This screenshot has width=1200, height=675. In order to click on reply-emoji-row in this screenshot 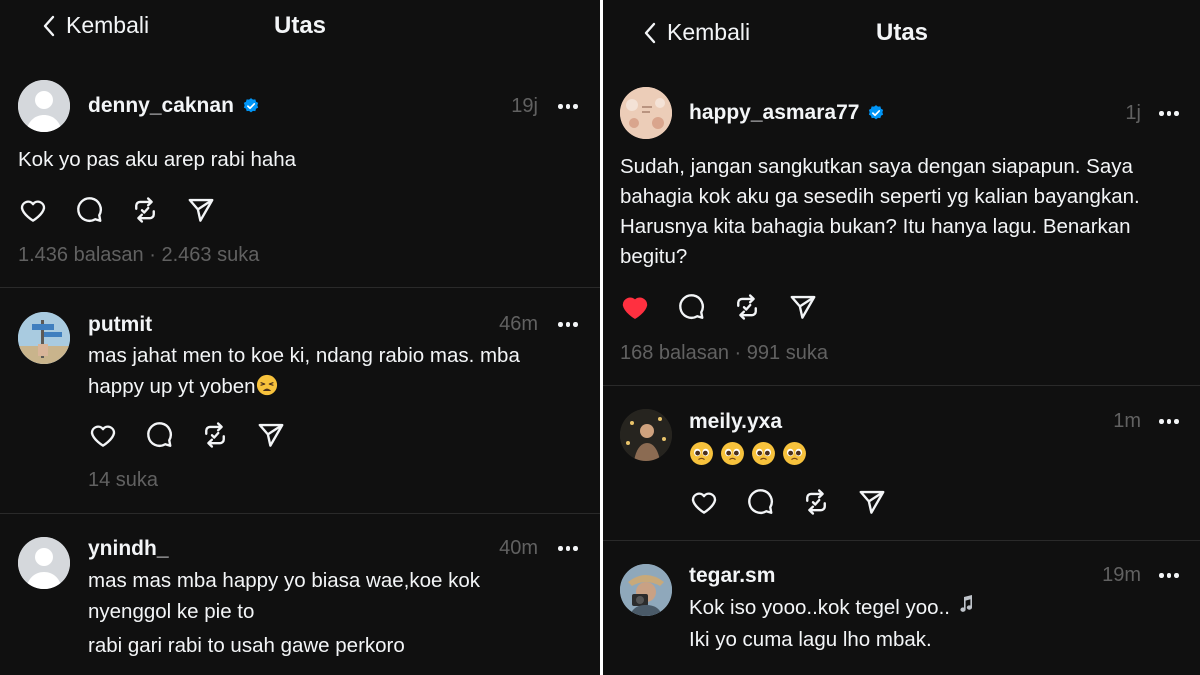, I will do `click(748, 453)`.